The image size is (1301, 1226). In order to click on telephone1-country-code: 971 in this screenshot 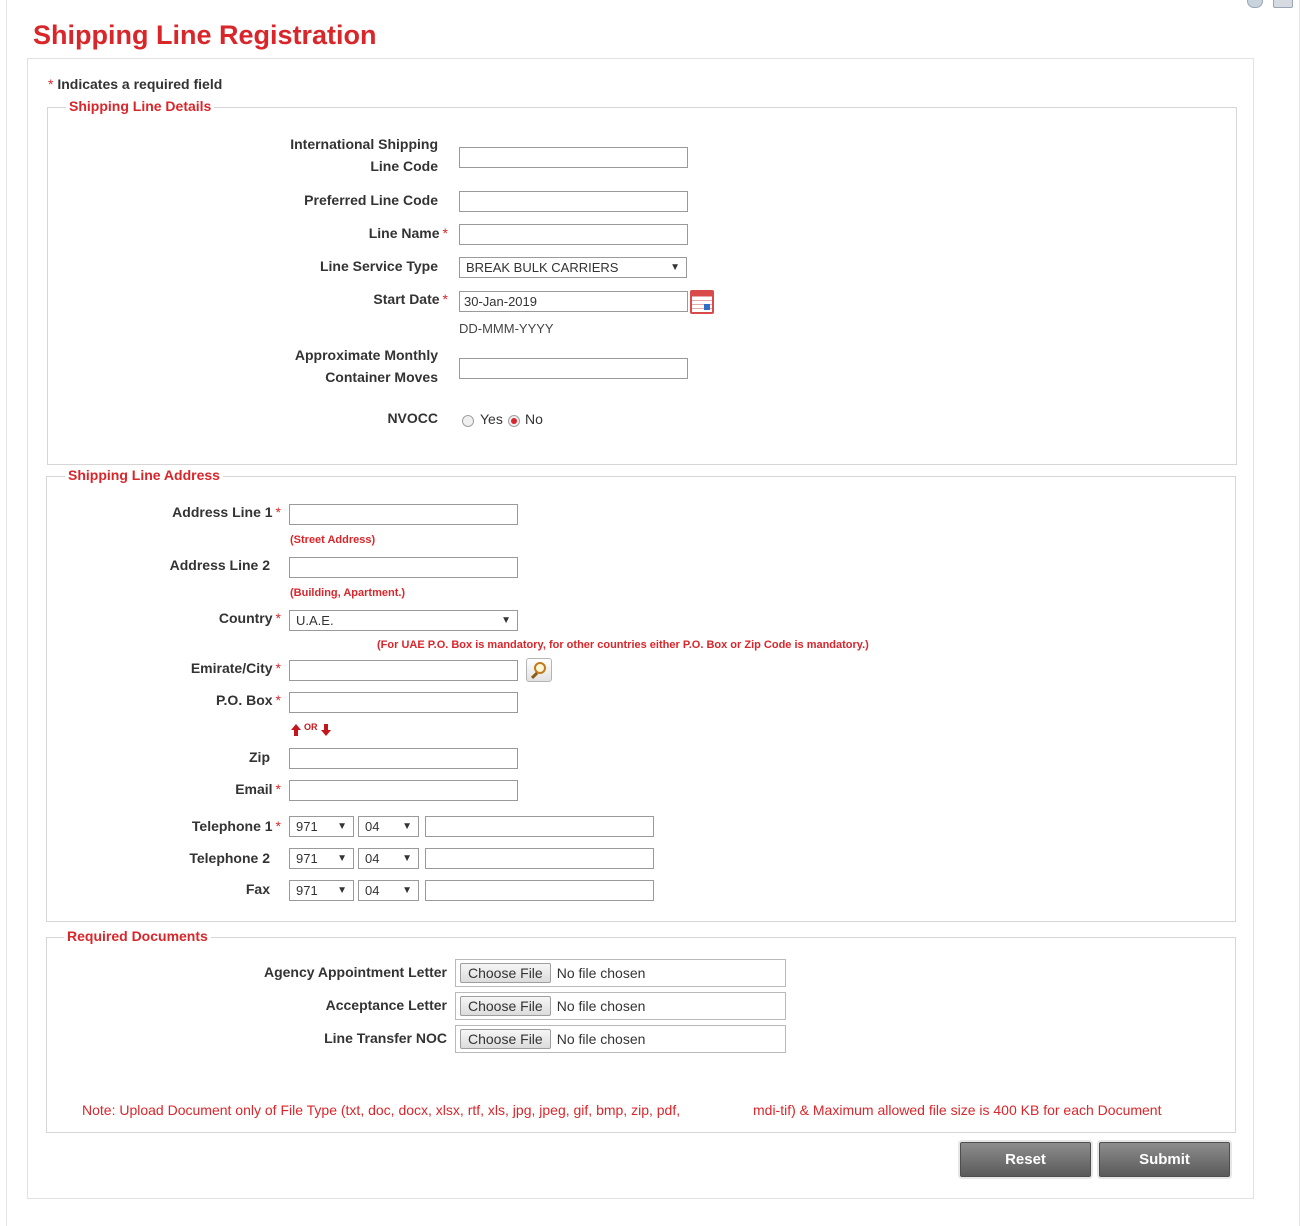, I will do `click(307, 826)`.